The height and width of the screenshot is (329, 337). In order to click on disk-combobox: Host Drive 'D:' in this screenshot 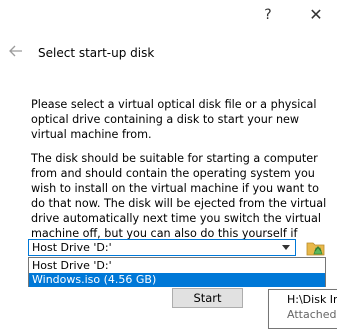, I will do `click(162, 247)`.